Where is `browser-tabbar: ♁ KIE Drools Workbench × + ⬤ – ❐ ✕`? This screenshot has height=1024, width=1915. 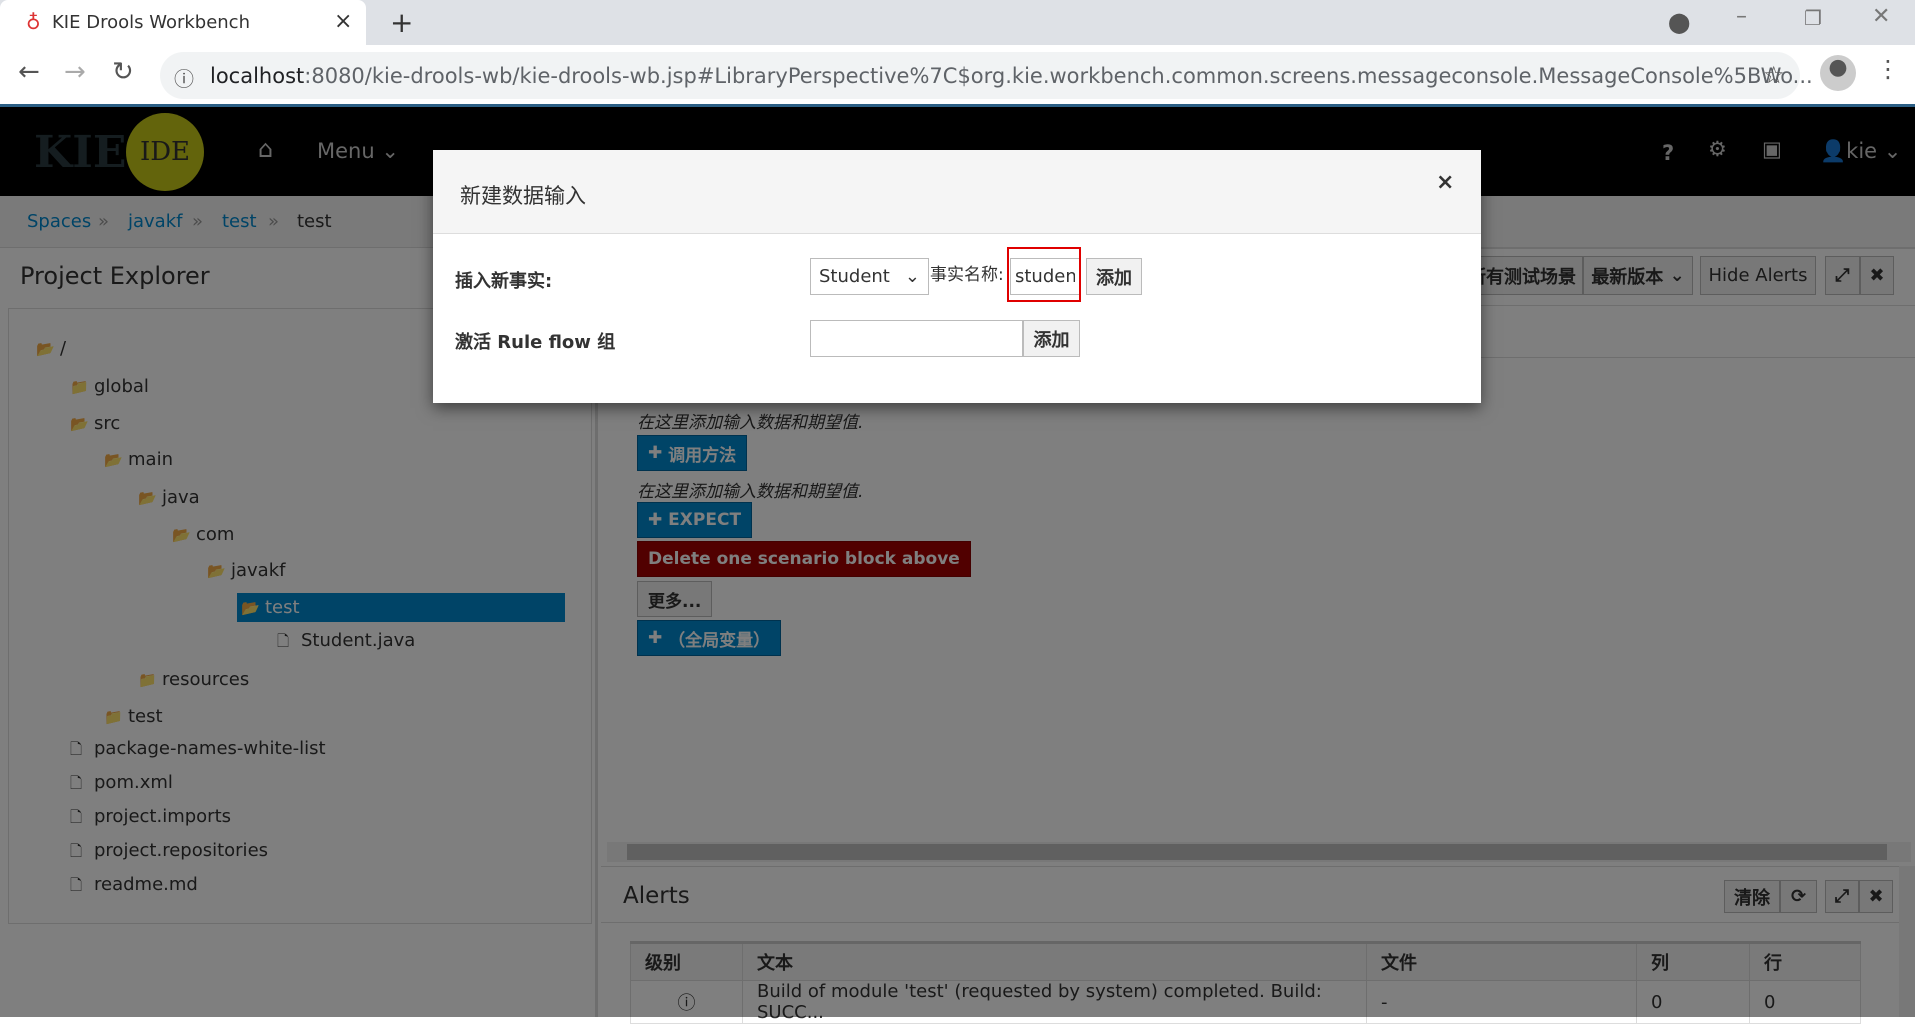
browser-tabbar: ♁ KIE Drools Workbench × + ⬤ – ❐ ✕ is located at coordinates (957, 22).